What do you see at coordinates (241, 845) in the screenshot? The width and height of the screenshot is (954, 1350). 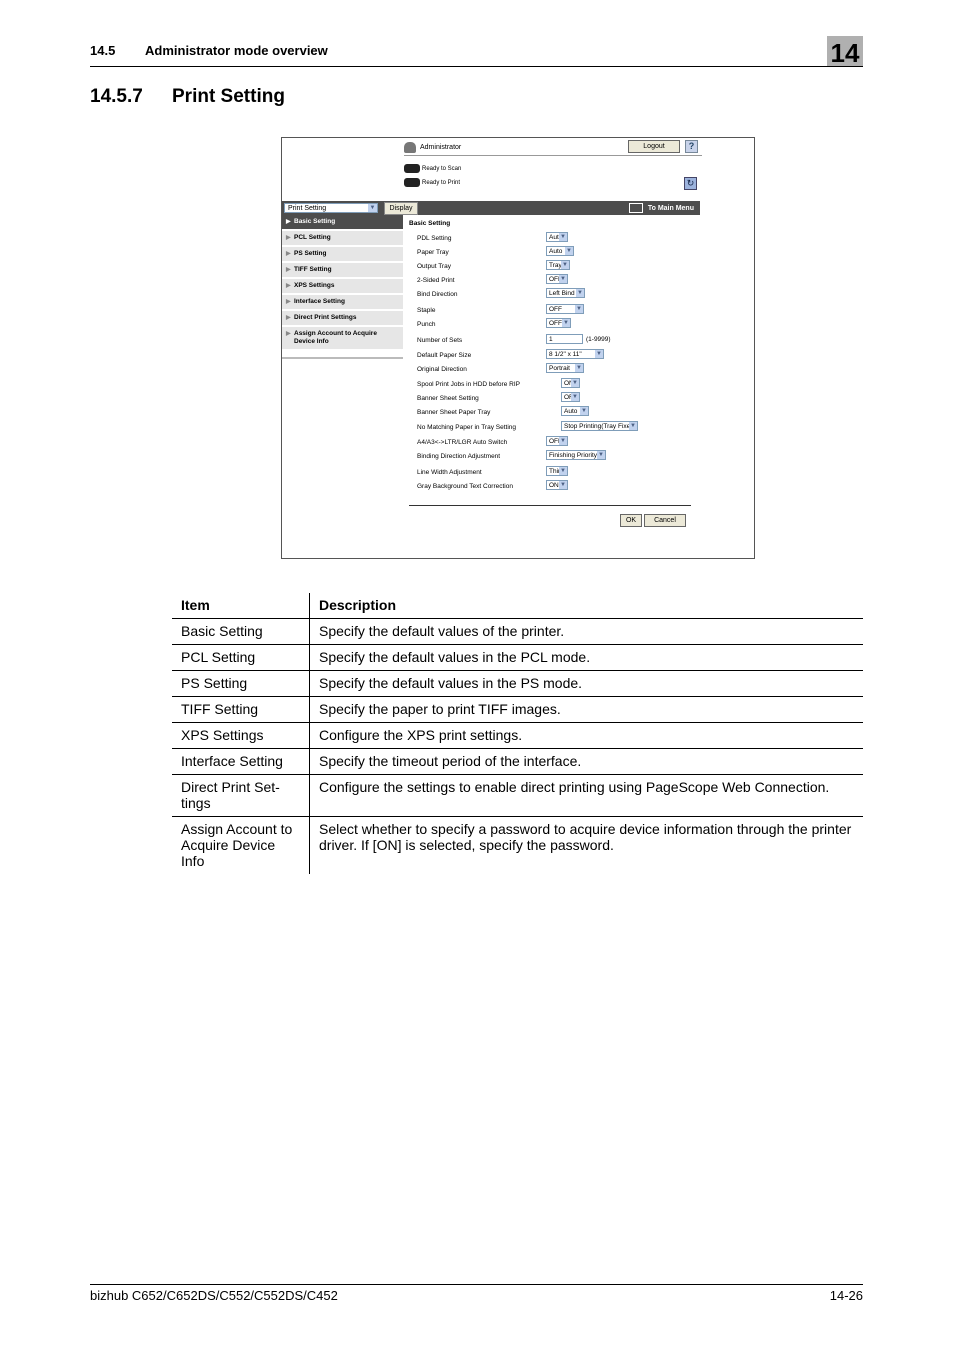 I see `item-cell: Assign Account to Acquire Device Info` at bounding box center [241, 845].